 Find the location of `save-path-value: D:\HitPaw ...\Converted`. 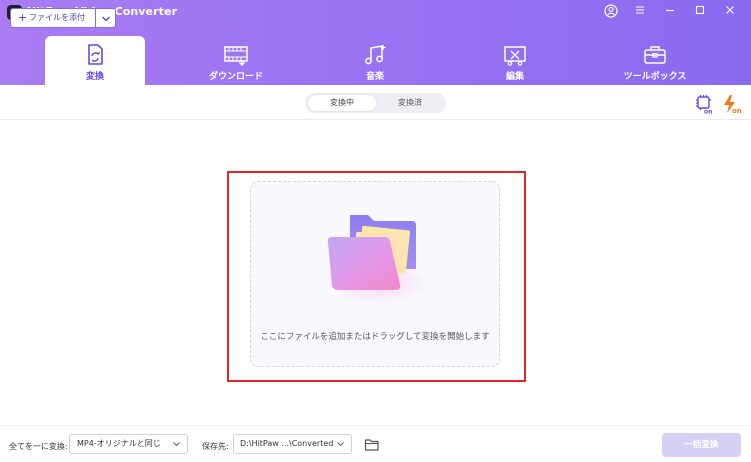

save-path-value: D:\HitPaw ...\Converted is located at coordinates (287, 443).